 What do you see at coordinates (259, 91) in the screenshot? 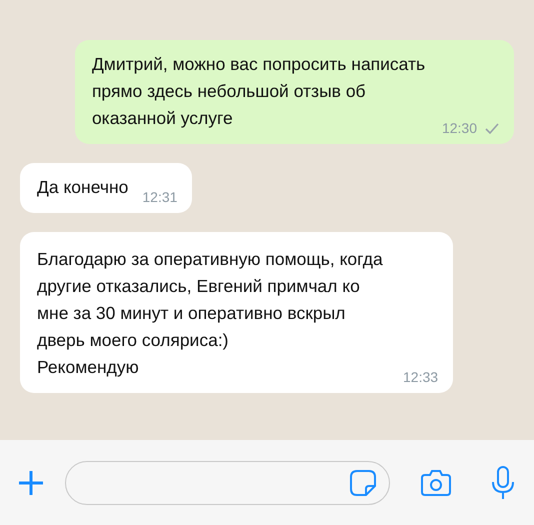
I see `message-text: Дмитрий, можно вас попросить написать прямо здесь небольшой отзыв об оказанной услуге` at bounding box center [259, 91].